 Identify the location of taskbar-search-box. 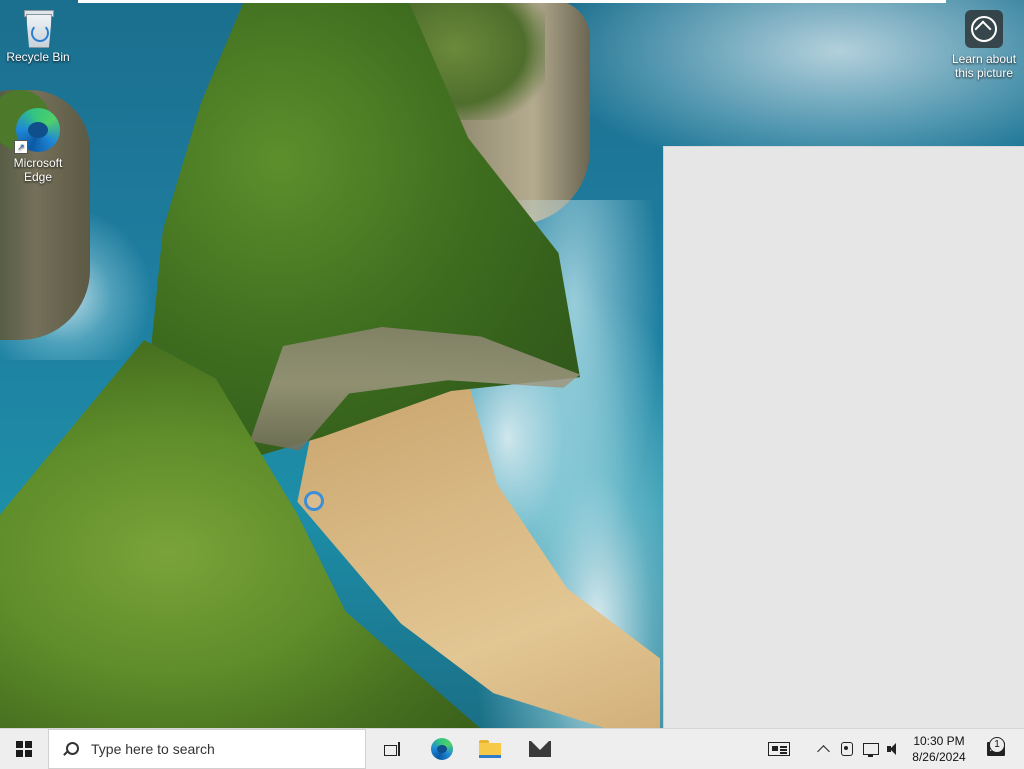
(207, 749).